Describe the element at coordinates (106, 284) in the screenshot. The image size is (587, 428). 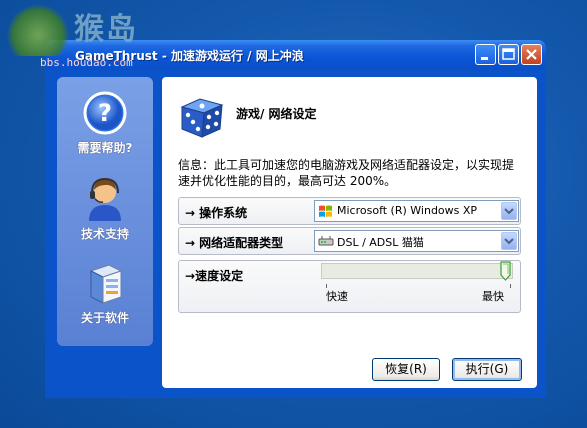
I see `about-software-icon` at that location.